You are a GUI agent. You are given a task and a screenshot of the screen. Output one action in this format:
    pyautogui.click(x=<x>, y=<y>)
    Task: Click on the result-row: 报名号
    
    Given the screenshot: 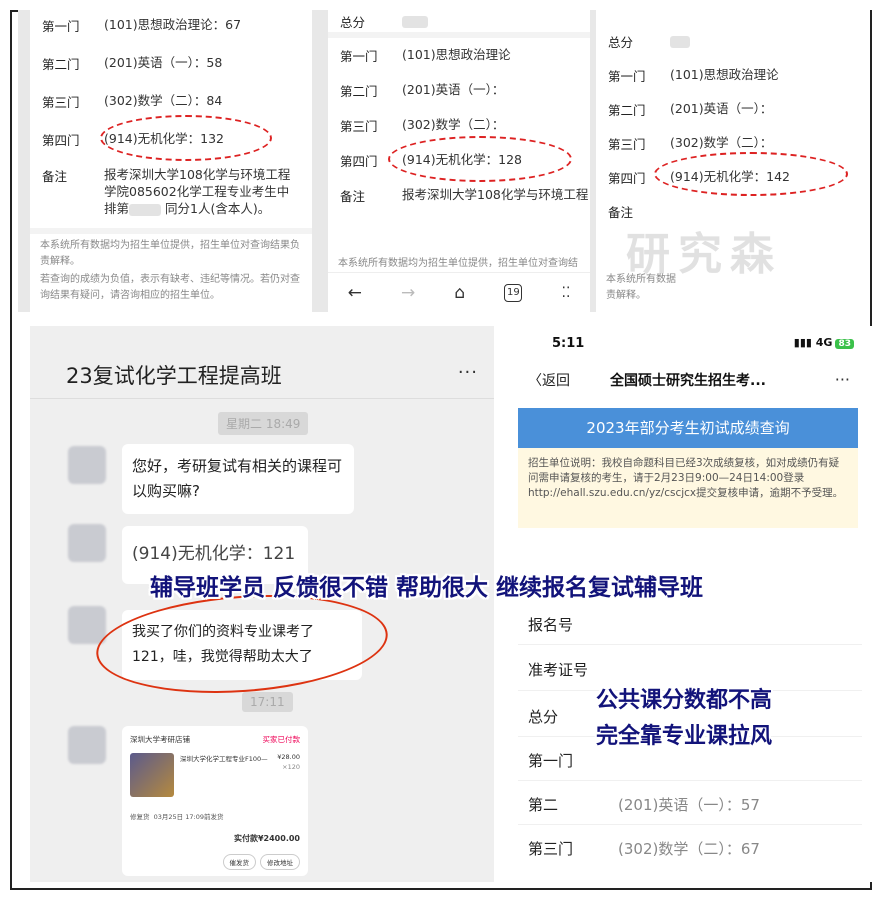 What is the action you would take?
    pyautogui.click(x=695, y=624)
    